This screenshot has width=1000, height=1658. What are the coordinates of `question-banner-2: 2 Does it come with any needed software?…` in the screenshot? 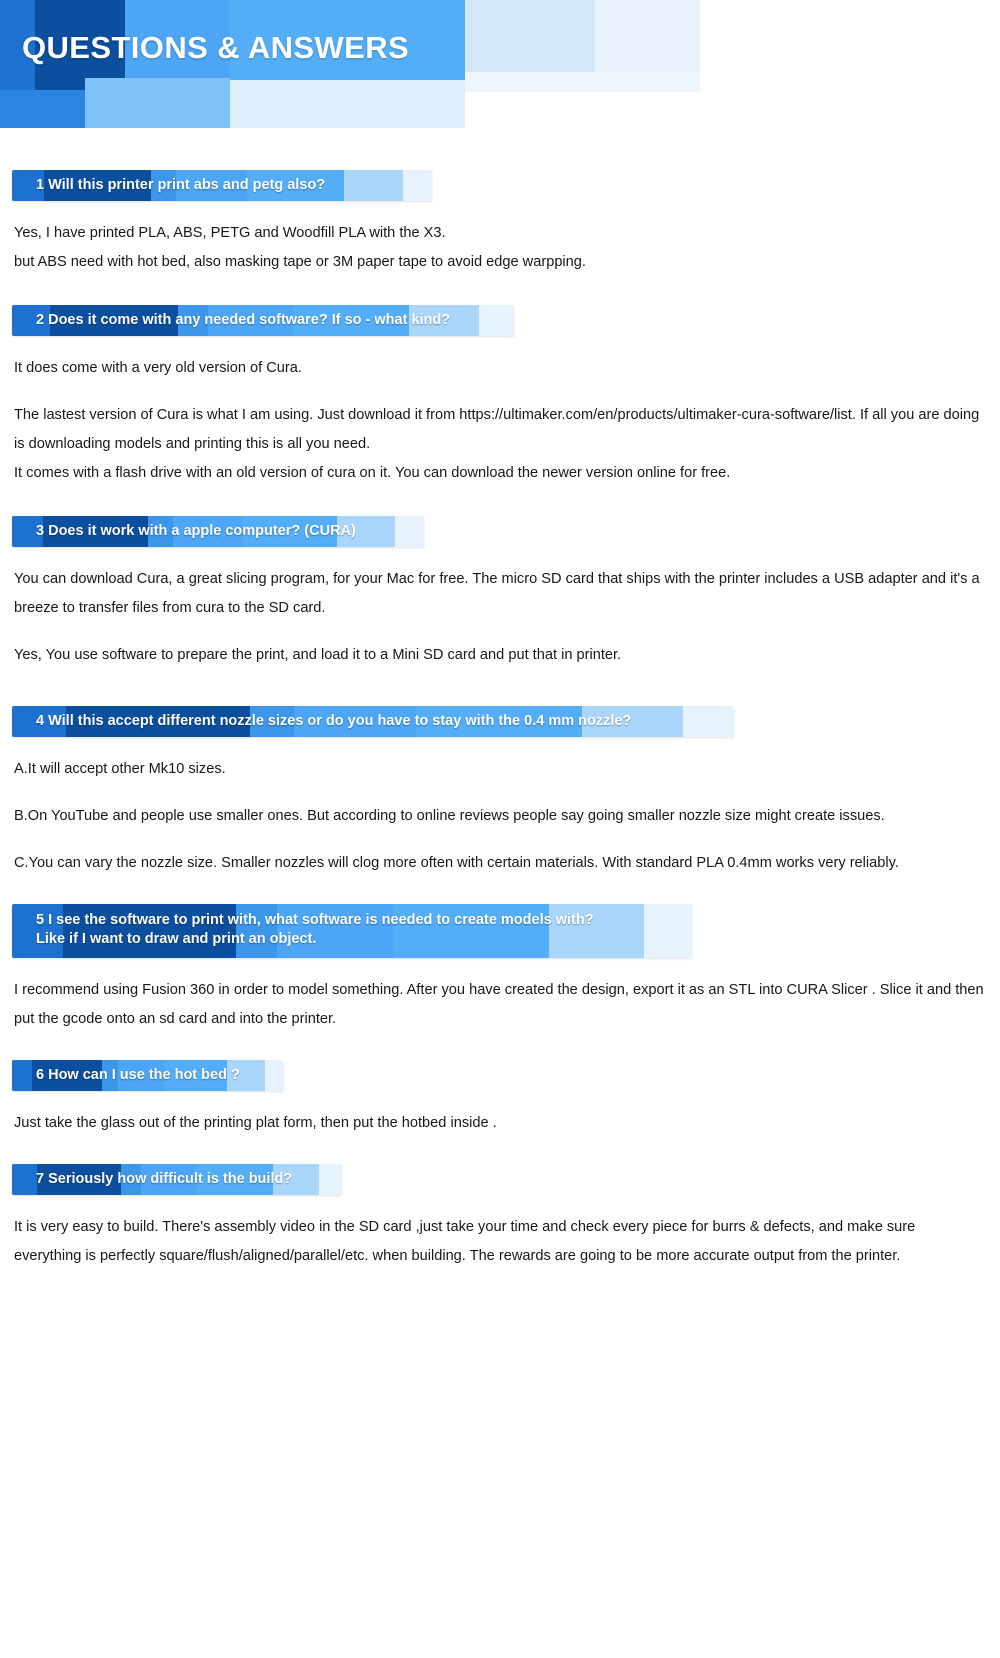 It's located at (263, 320).